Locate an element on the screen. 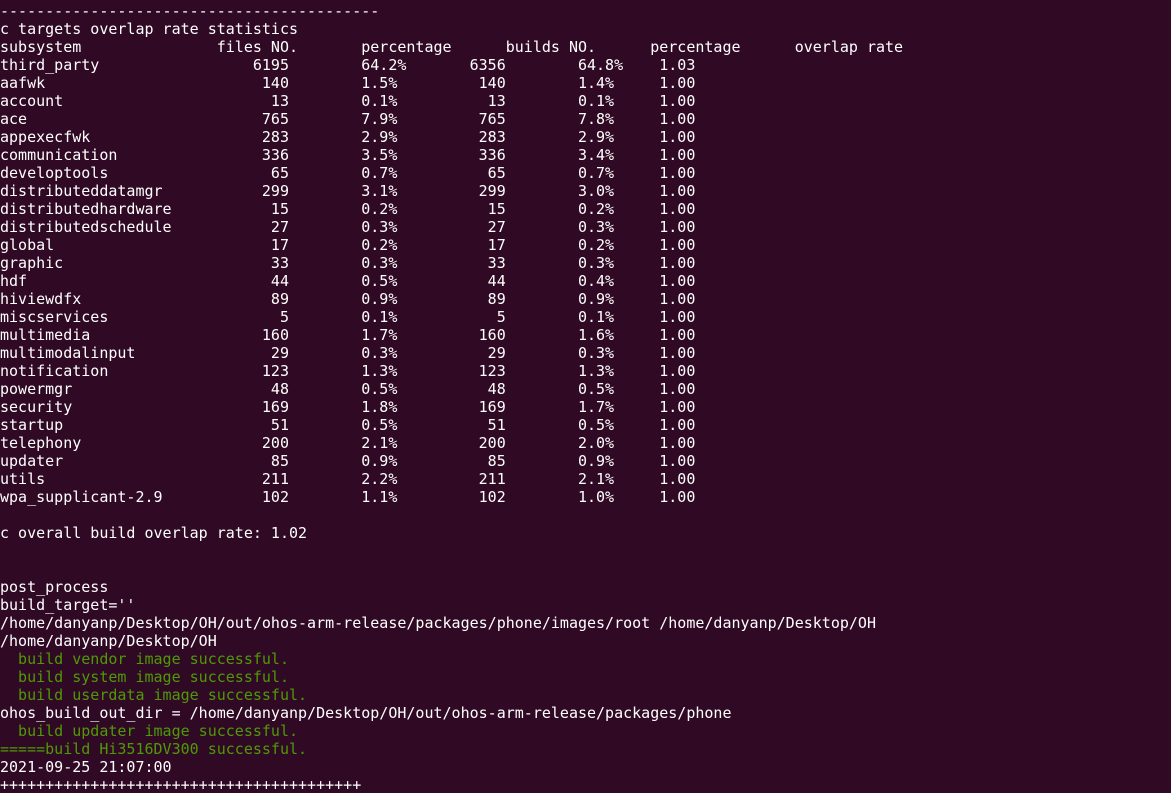  terminal-line: developtools 65 0.7% 65 0.7% 1.00 is located at coordinates (348, 173).